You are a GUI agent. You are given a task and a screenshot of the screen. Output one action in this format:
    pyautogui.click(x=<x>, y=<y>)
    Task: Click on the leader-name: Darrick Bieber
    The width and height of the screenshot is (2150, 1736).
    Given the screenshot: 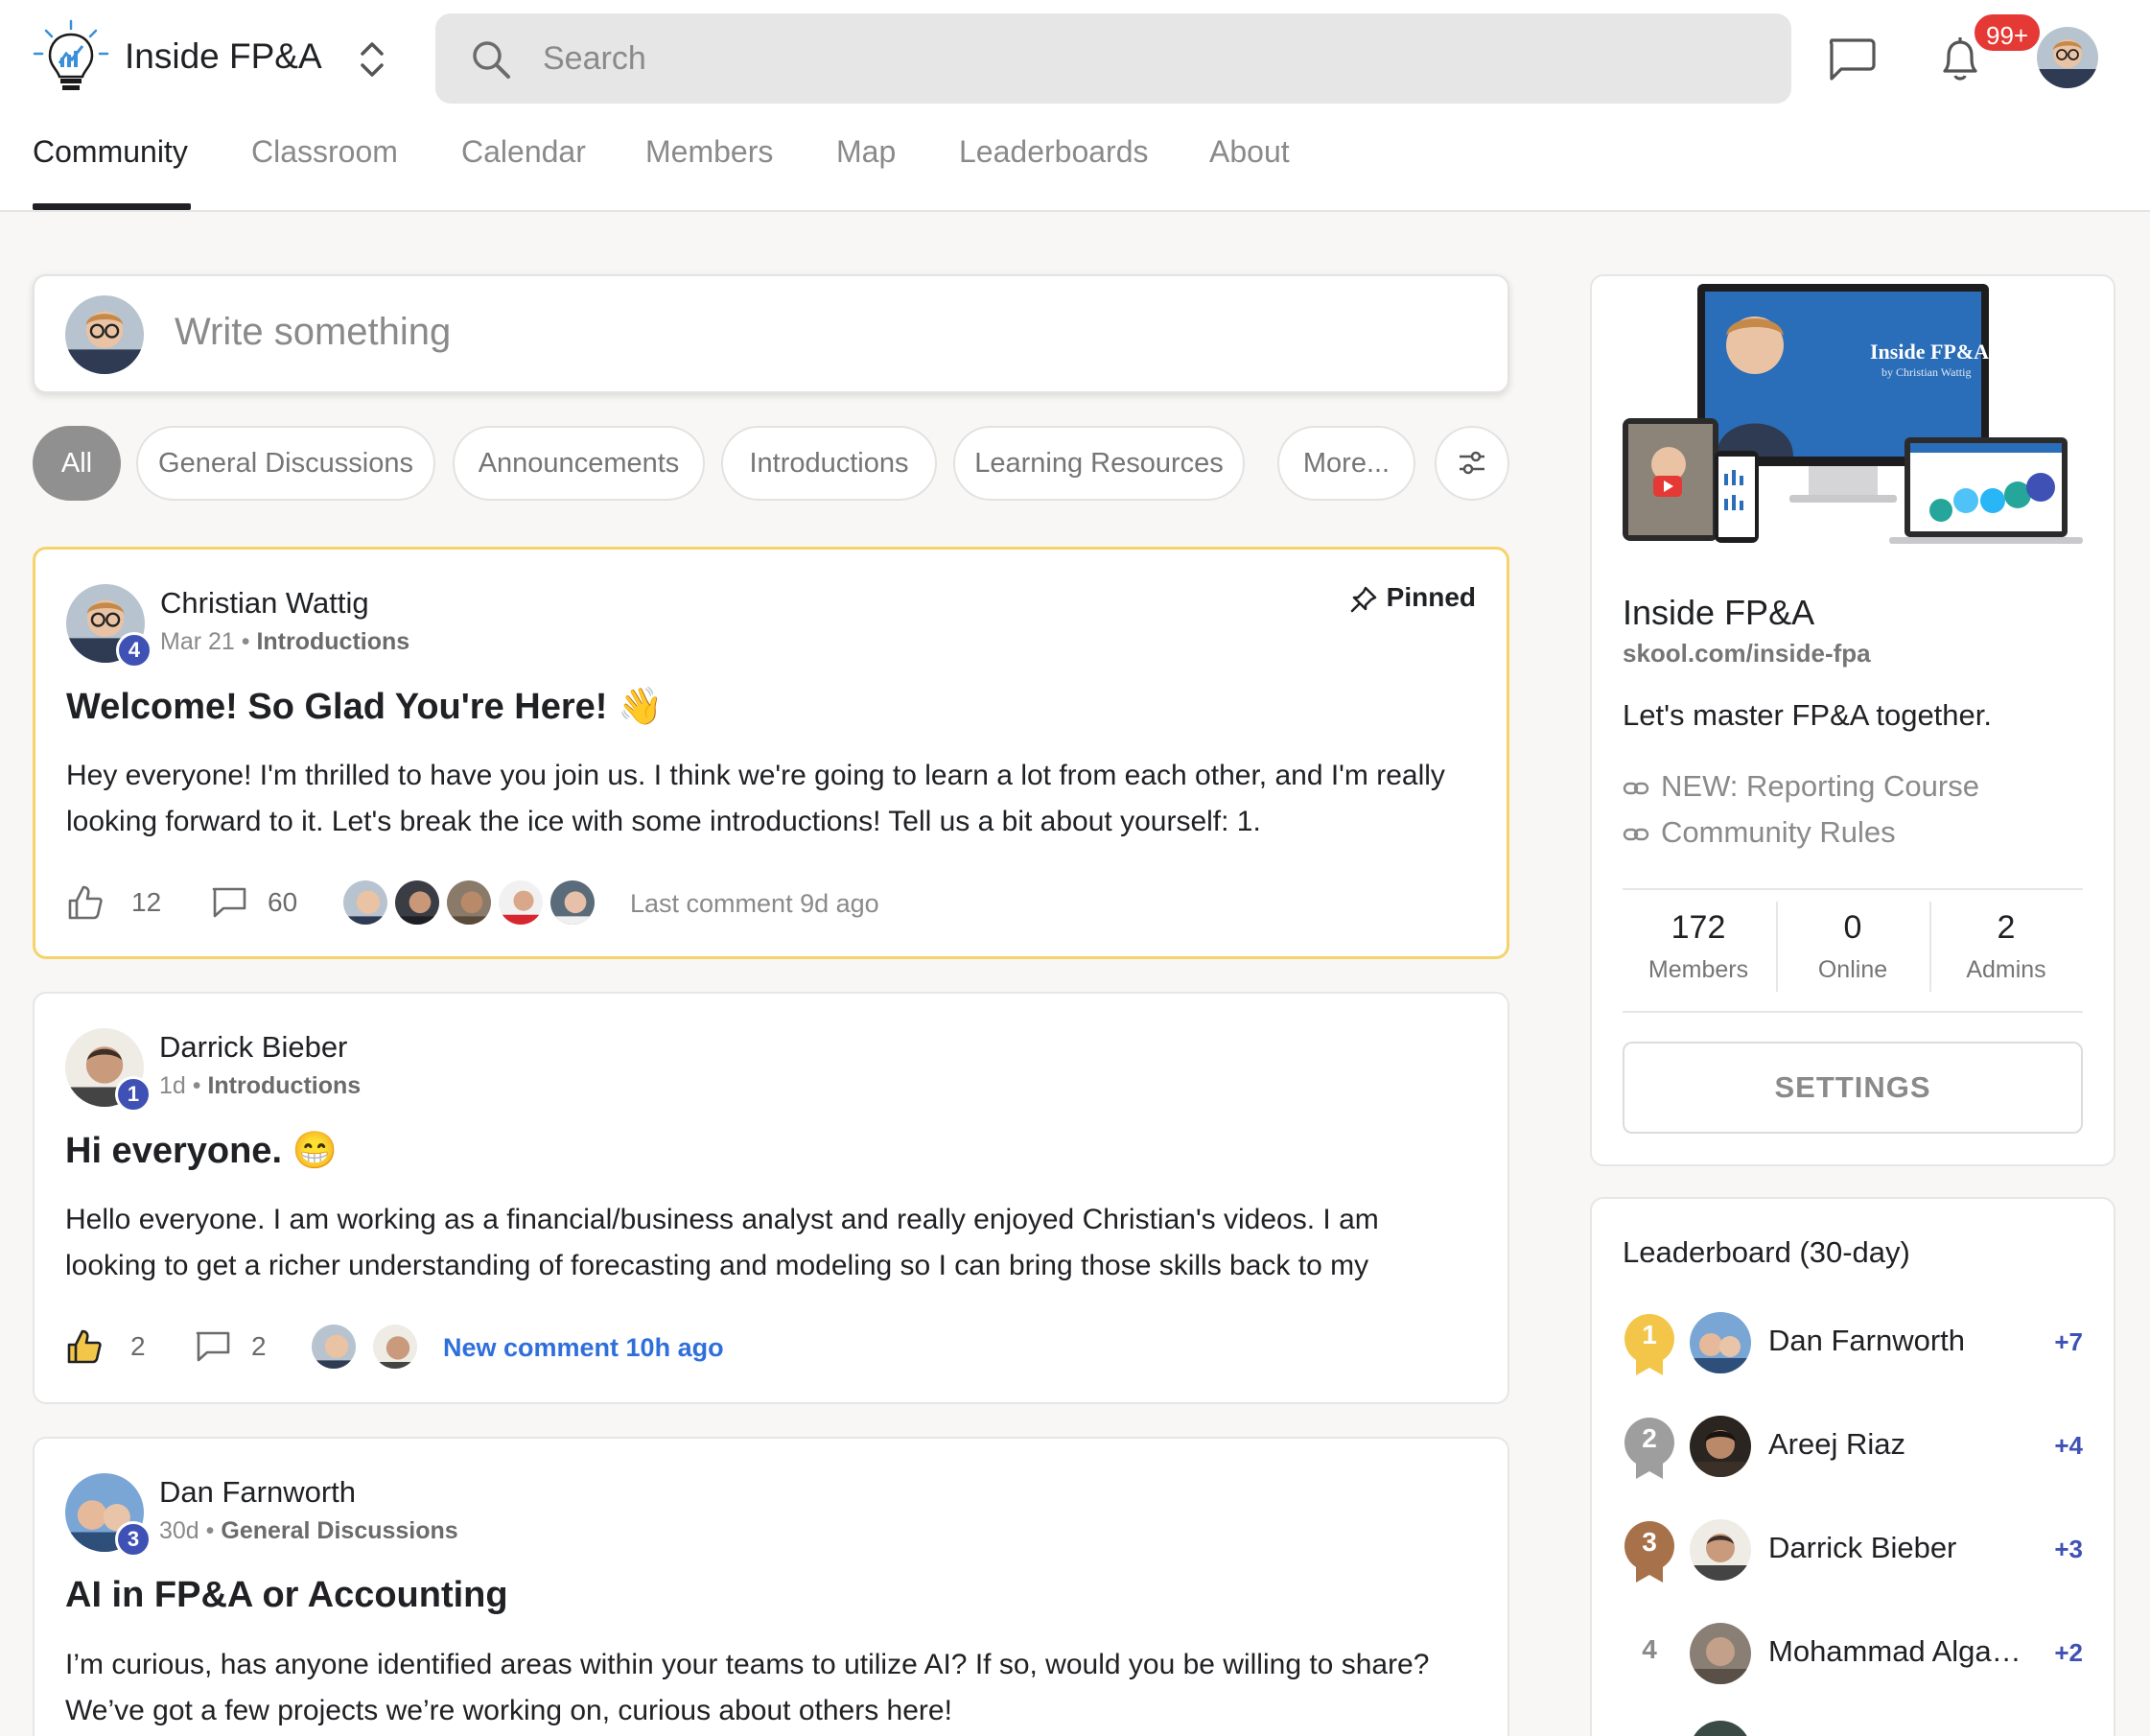 What is the action you would take?
    pyautogui.click(x=1897, y=1548)
    